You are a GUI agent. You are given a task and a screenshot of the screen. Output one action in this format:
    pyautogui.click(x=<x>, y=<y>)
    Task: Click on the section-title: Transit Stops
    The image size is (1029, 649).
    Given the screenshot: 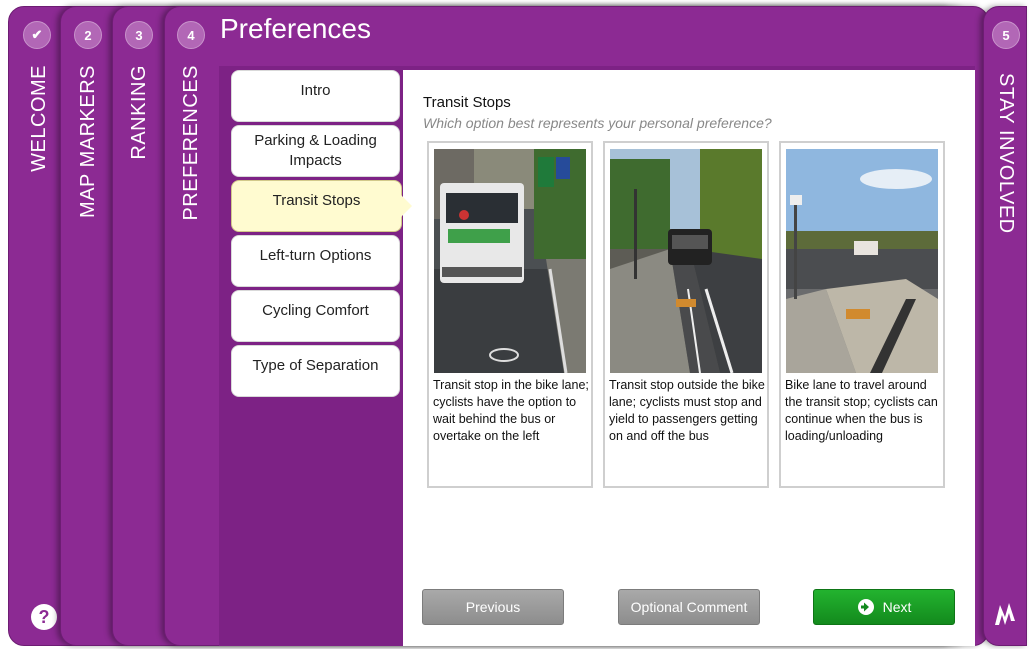 What is the action you would take?
    pyautogui.click(x=467, y=102)
    